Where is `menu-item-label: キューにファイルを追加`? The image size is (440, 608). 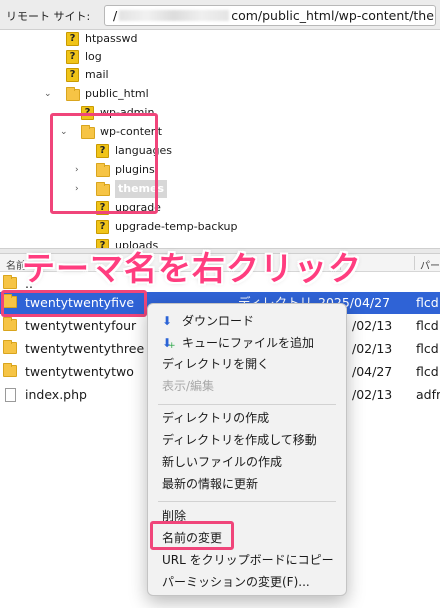
menu-item-label: キューにファイルを追加 is located at coordinates (248, 343).